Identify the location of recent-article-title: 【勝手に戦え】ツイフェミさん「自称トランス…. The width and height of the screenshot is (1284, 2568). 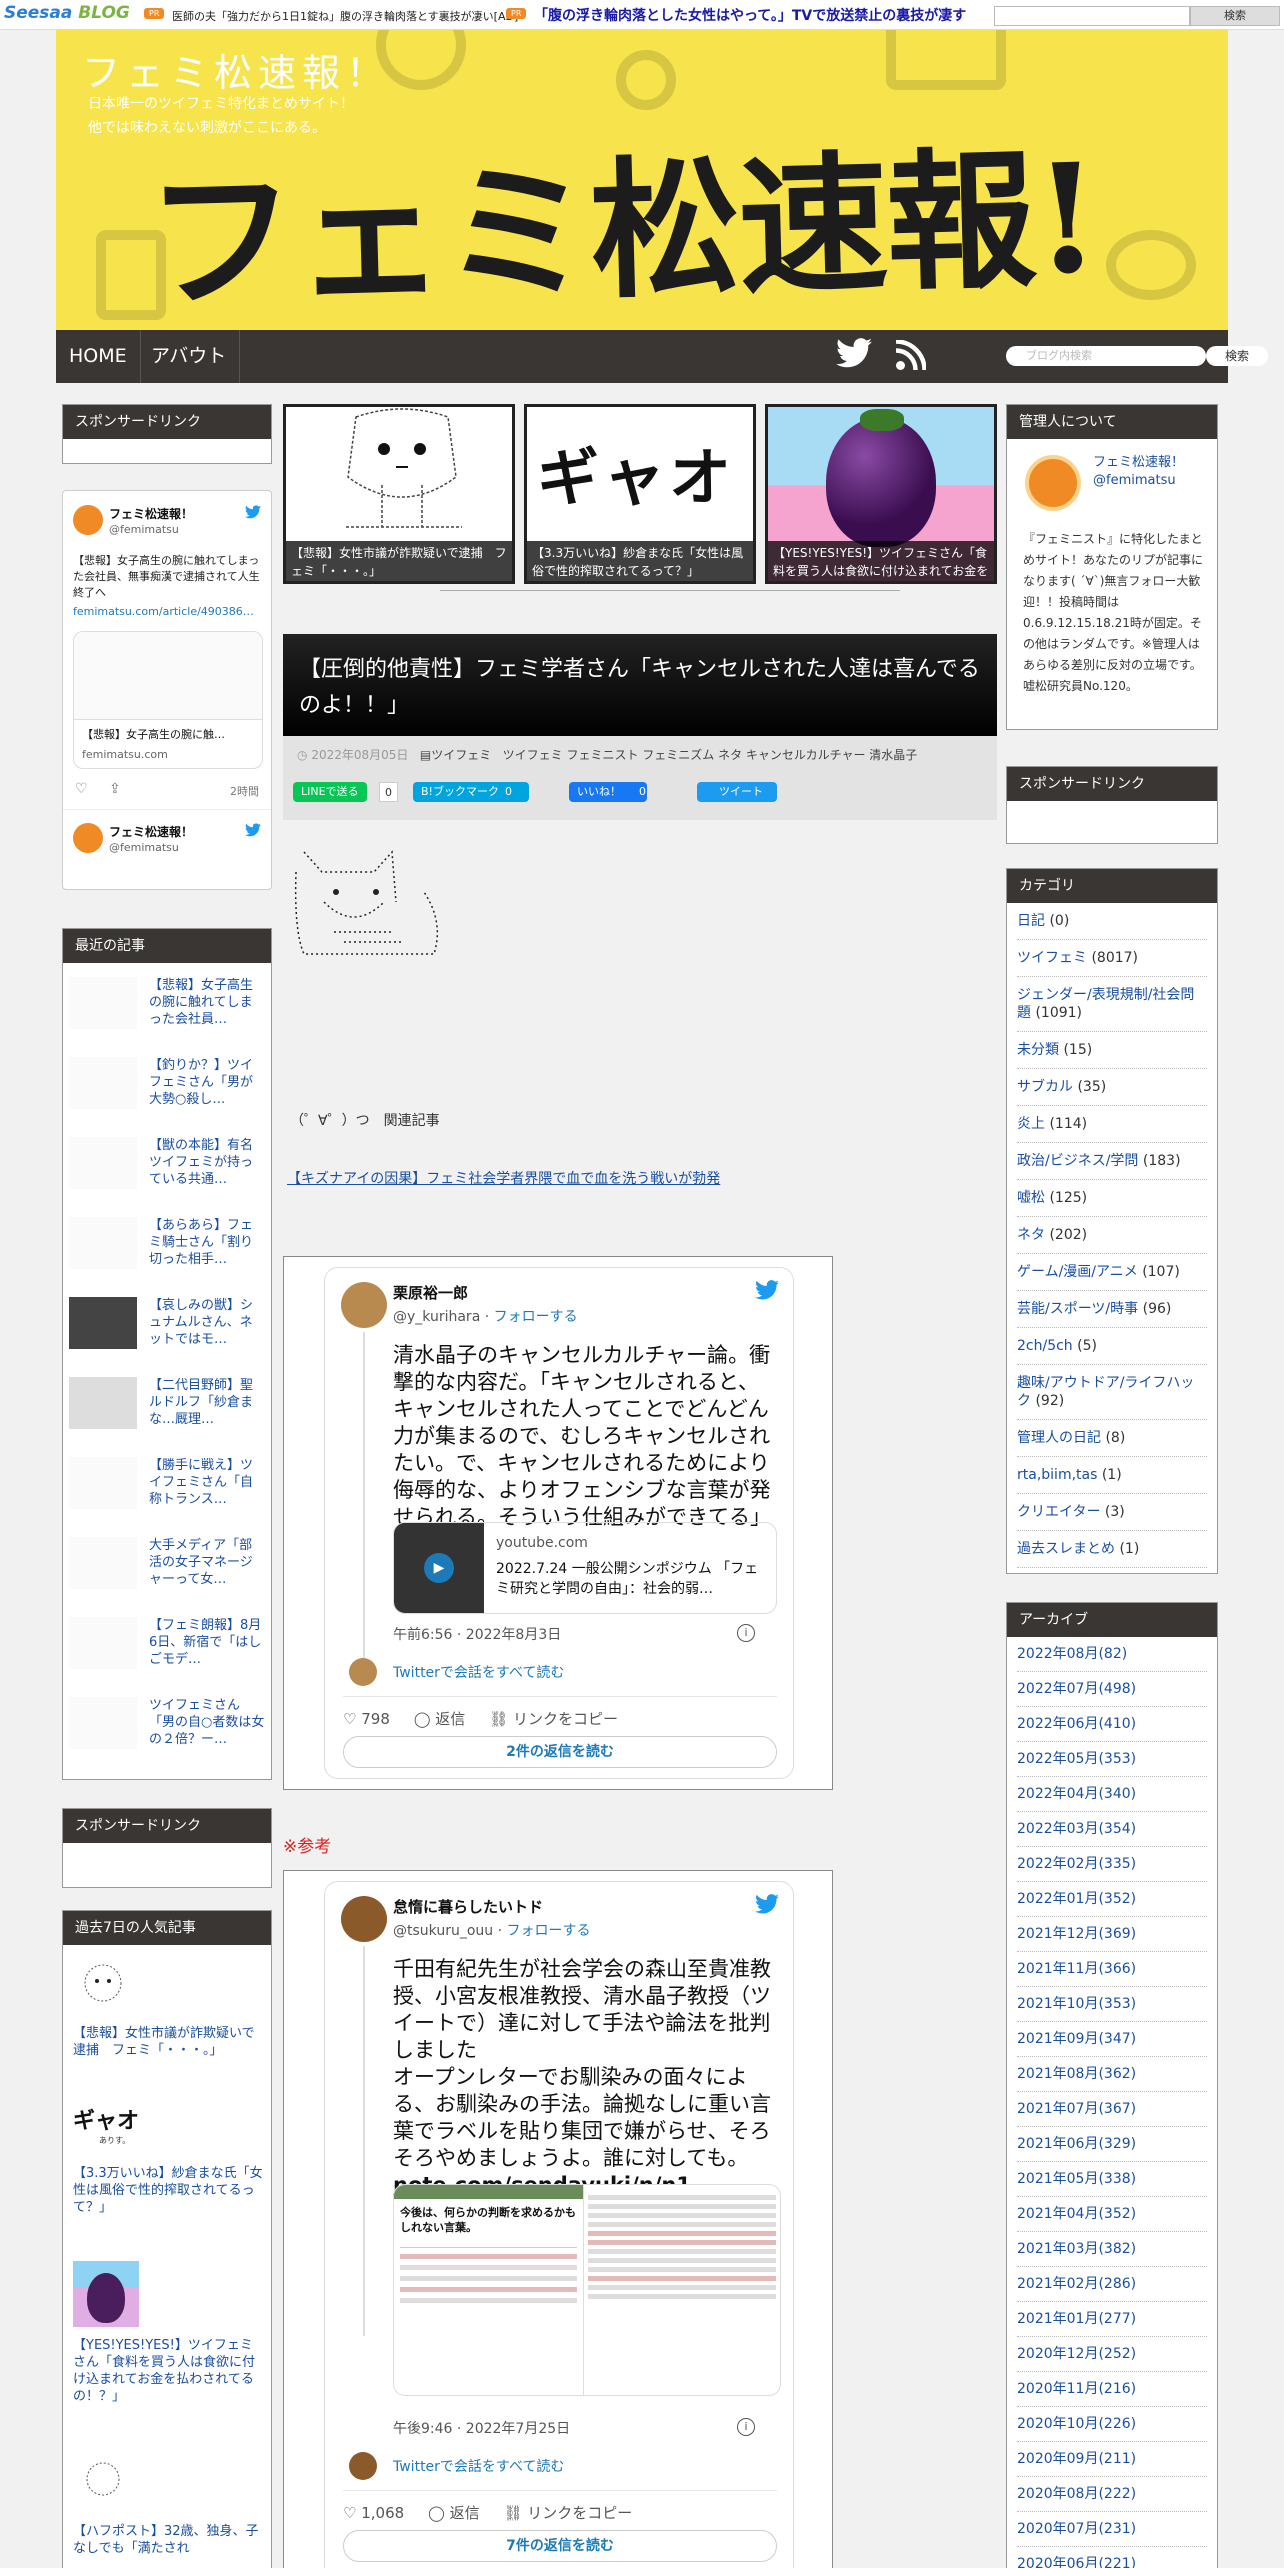
(207, 1483).